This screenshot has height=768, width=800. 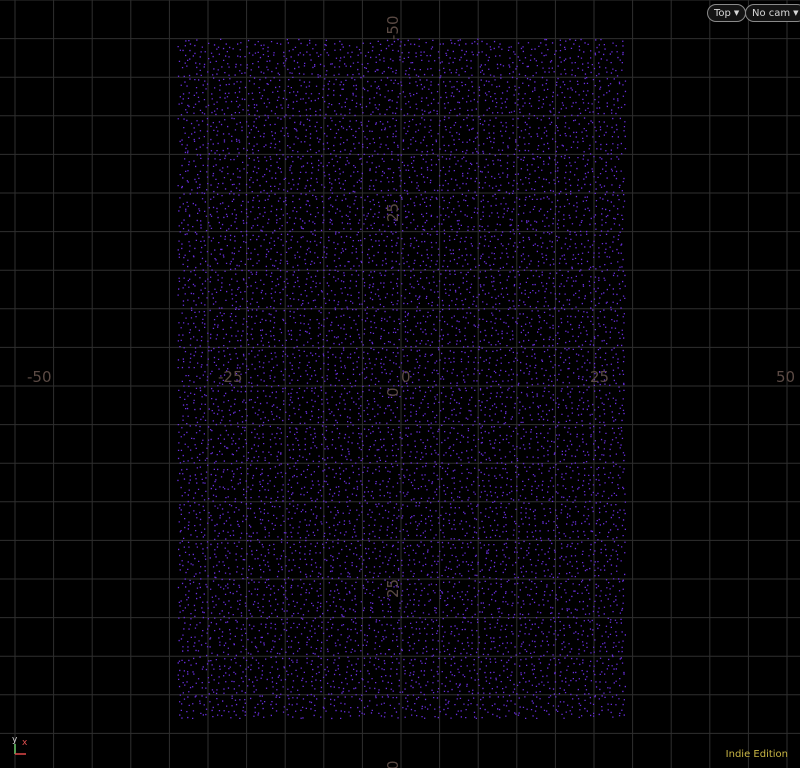 I want to click on camera-menu-caret-icon: ▼, so click(x=796, y=13).